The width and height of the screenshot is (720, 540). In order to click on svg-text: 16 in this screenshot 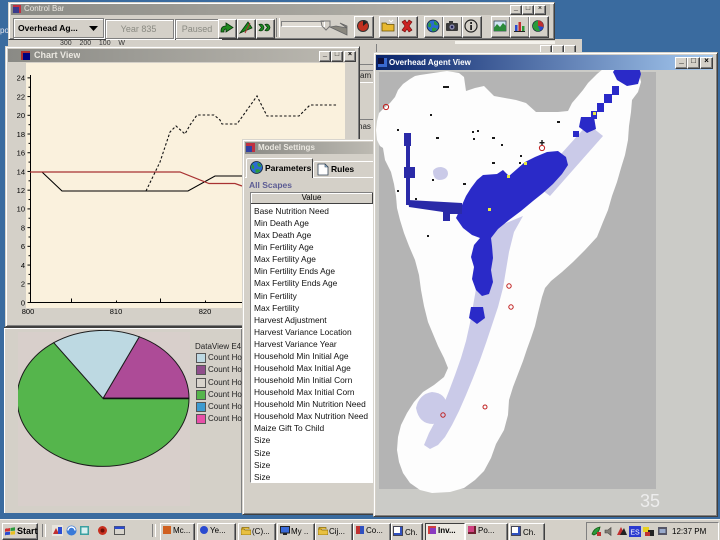, I will do `click(21, 153)`.